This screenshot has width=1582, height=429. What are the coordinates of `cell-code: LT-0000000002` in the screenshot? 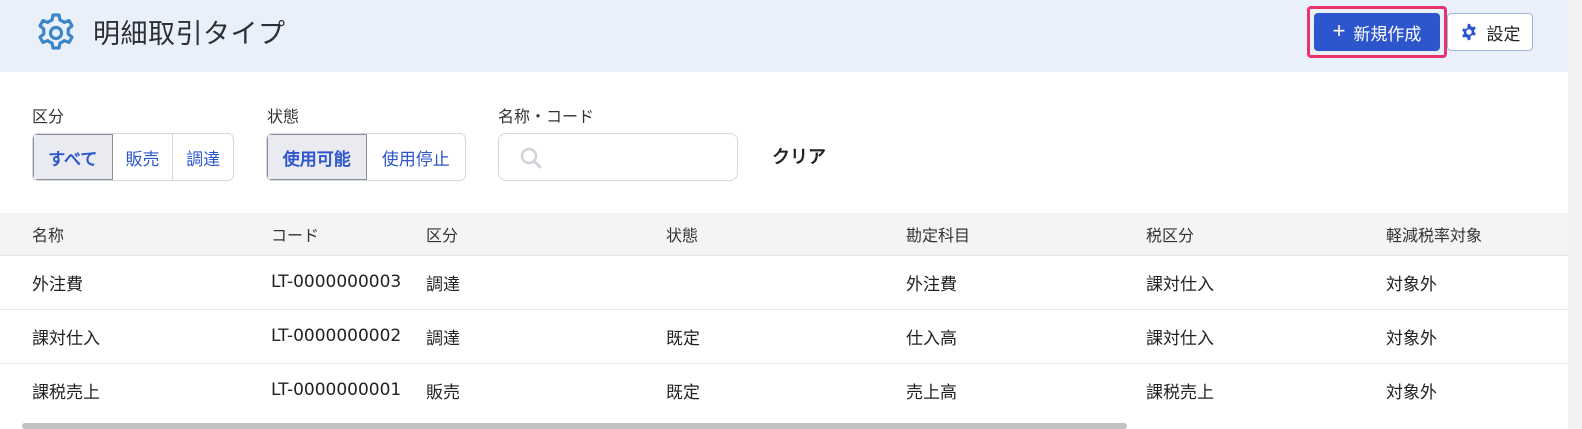 It's located at (336, 336).